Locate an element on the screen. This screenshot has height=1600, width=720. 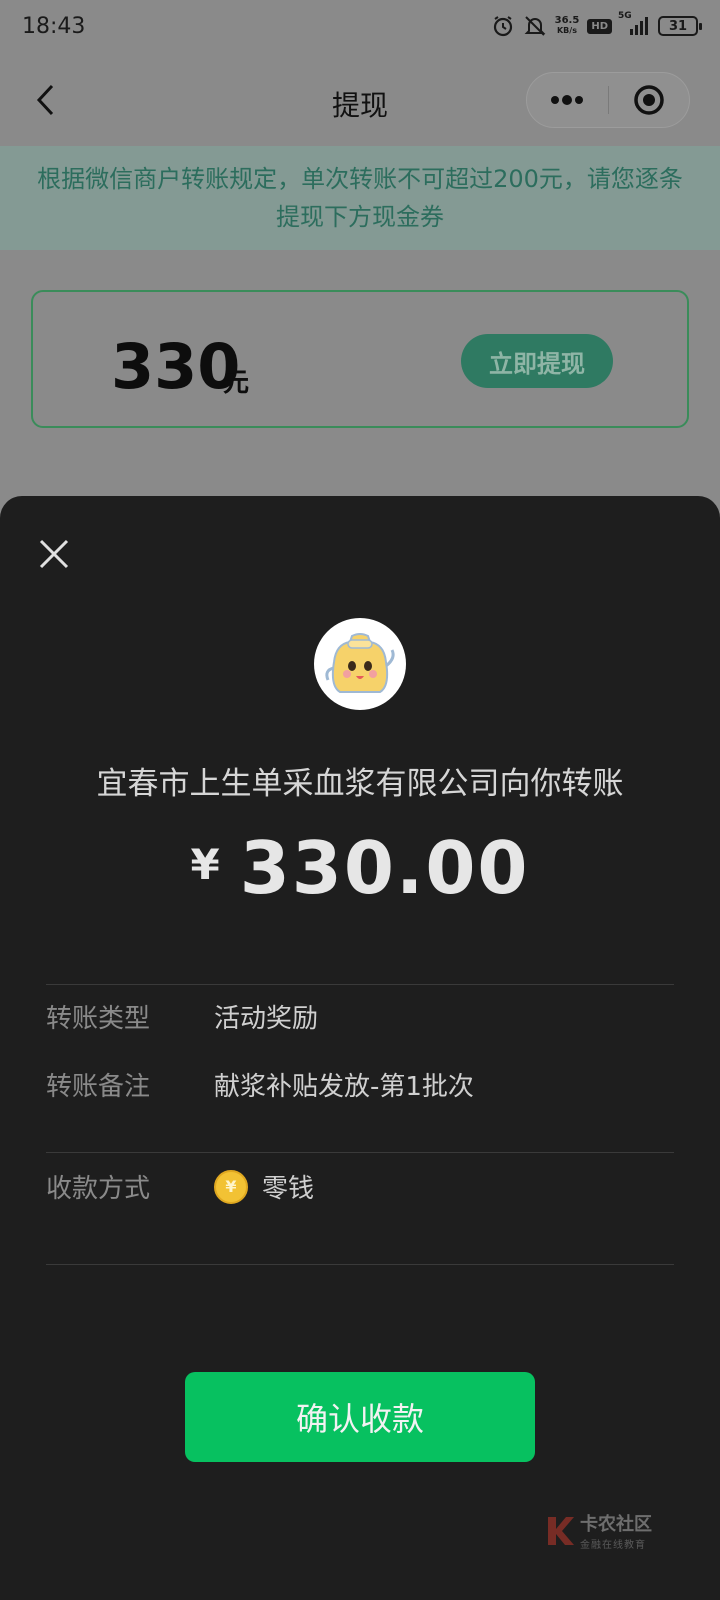
close-miniprogram-button is located at coordinates (649, 100).